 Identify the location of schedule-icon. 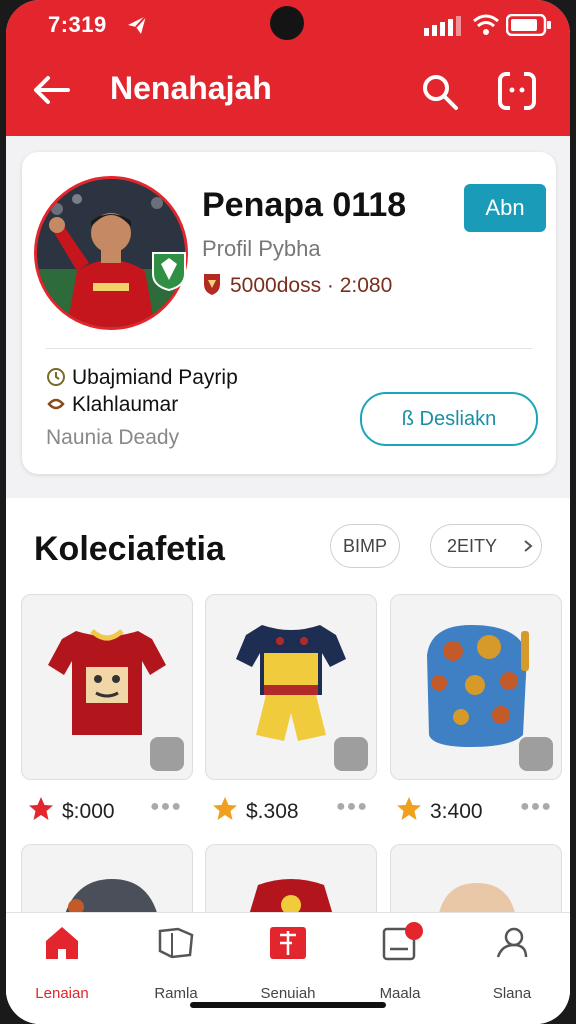
(288, 943).